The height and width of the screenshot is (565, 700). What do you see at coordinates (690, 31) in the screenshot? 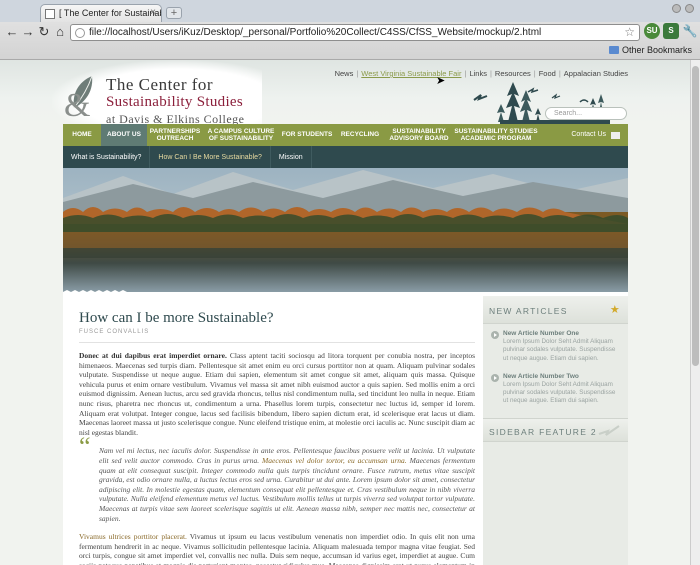
I see `wrench-icon: 🔧` at bounding box center [690, 31].